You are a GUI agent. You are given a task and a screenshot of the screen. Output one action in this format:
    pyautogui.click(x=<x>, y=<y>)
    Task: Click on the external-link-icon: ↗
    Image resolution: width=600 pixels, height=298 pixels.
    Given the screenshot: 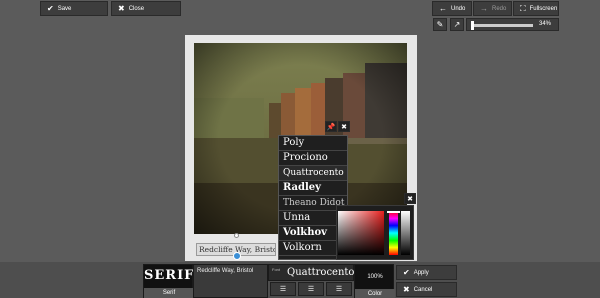 What is the action you would take?
    pyautogui.click(x=457, y=24)
    